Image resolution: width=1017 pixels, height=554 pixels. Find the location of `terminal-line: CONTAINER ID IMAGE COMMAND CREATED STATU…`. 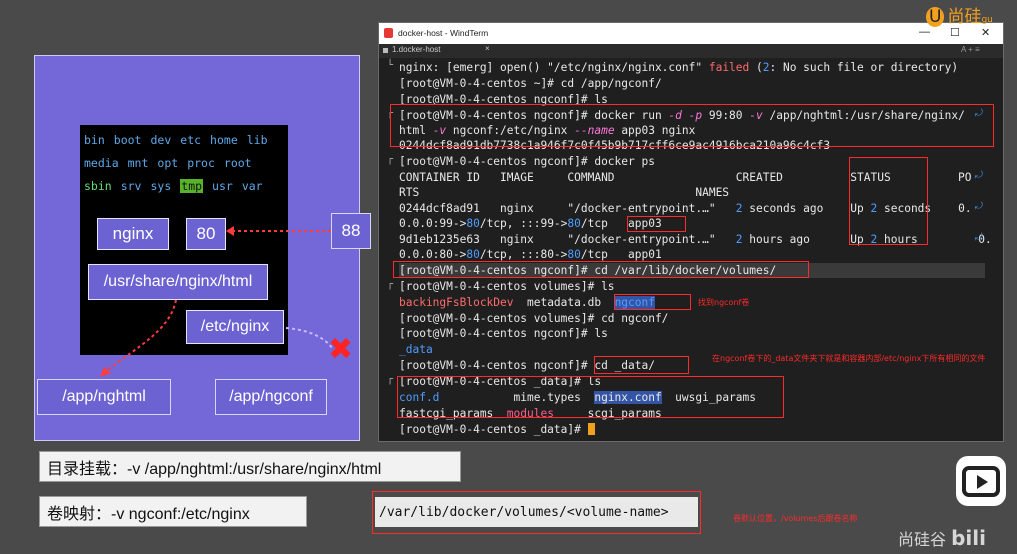

terminal-line: CONTAINER ID IMAGE COMMAND CREATED STATU… is located at coordinates (685, 177).